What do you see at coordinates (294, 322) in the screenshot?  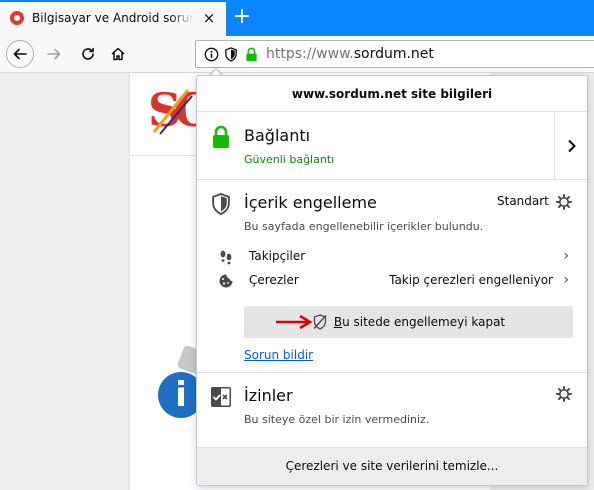 I see `red-arrow-icon` at bounding box center [294, 322].